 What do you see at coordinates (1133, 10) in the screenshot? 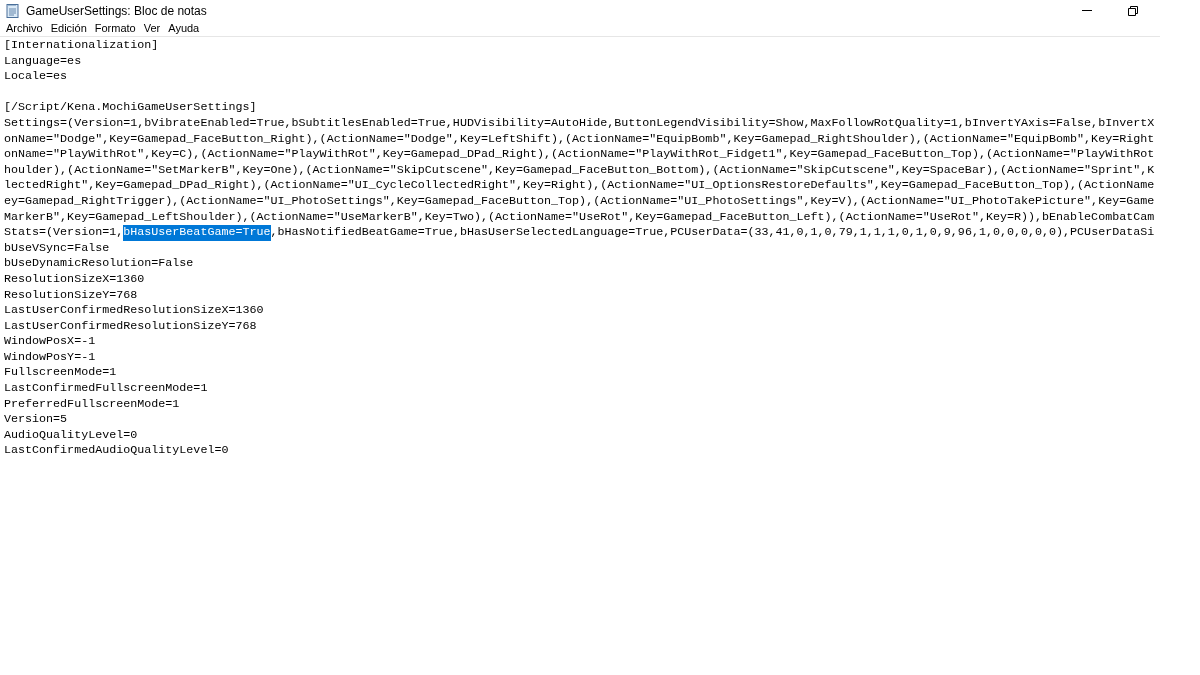
I see `restore-icon` at bounding box center [1133, 10].